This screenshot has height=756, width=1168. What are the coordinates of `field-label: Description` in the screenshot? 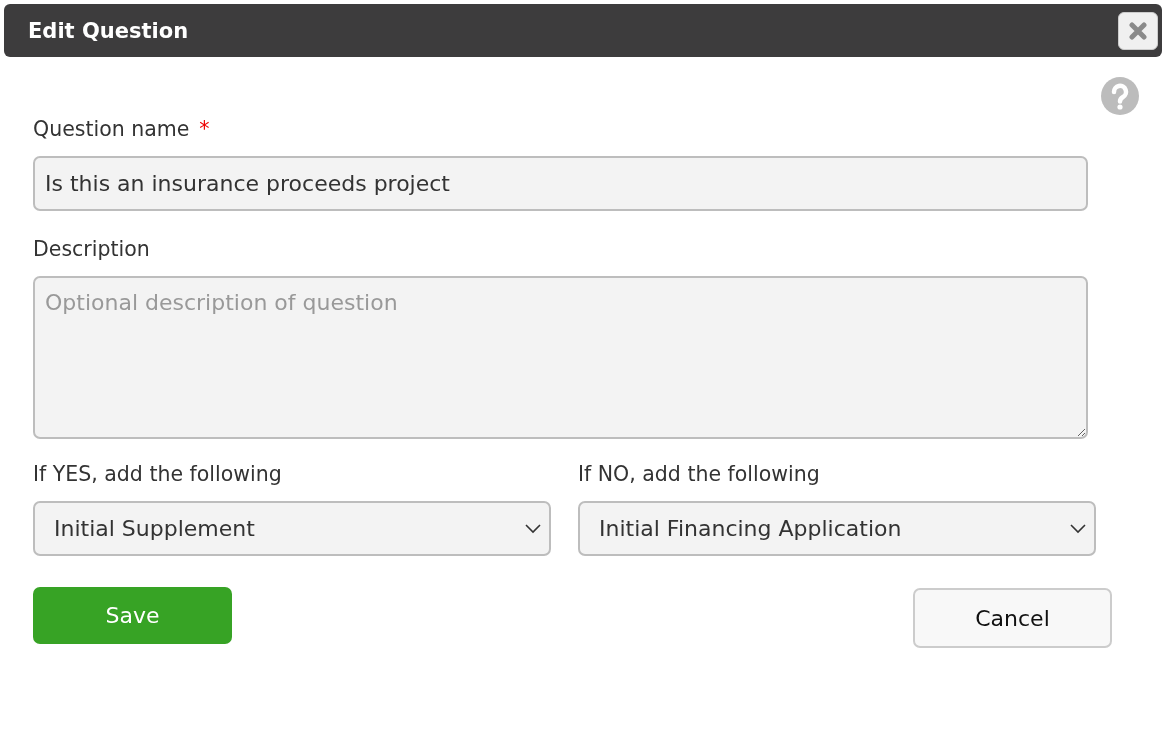 It's located at (91, 249).